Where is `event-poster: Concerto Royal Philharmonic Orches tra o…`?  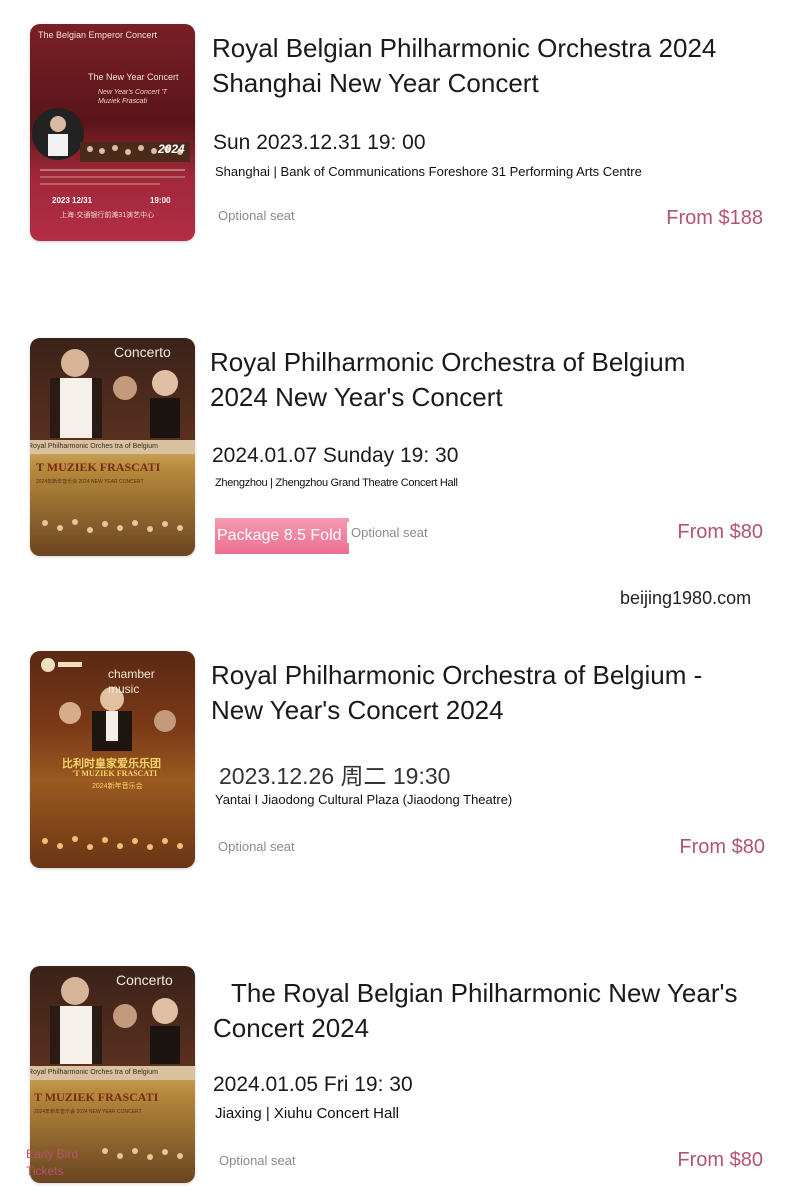
event-poster: Concerto Royal Philharmonic Orches tra o… is located at coordinates (112, 447).